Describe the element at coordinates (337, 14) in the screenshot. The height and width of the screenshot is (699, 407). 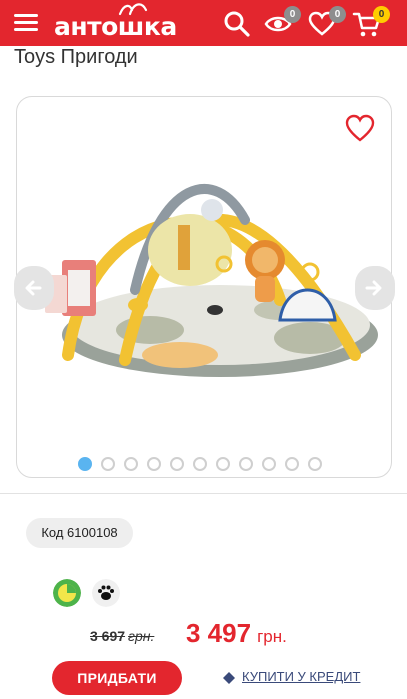
I see `wishlist-count-badge: 0` at that location.